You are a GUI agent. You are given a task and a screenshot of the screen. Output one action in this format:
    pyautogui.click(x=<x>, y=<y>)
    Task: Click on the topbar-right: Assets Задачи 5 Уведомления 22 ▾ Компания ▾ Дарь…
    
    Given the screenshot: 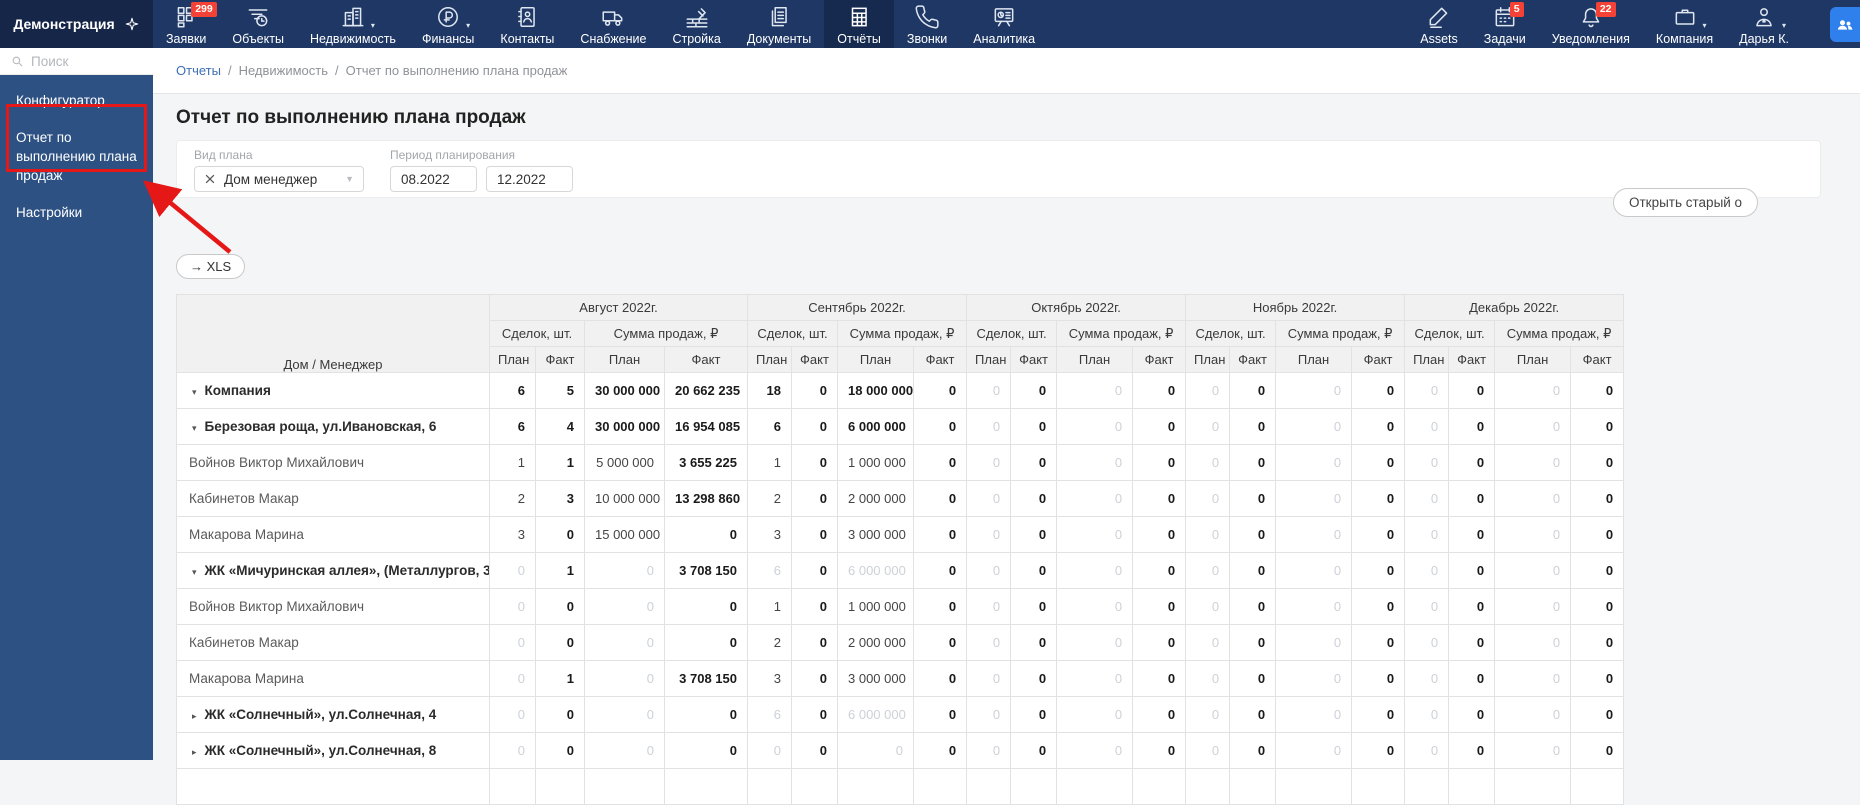 What is the action you would take?
    pyautogui.click(x=1633, y=24)
    